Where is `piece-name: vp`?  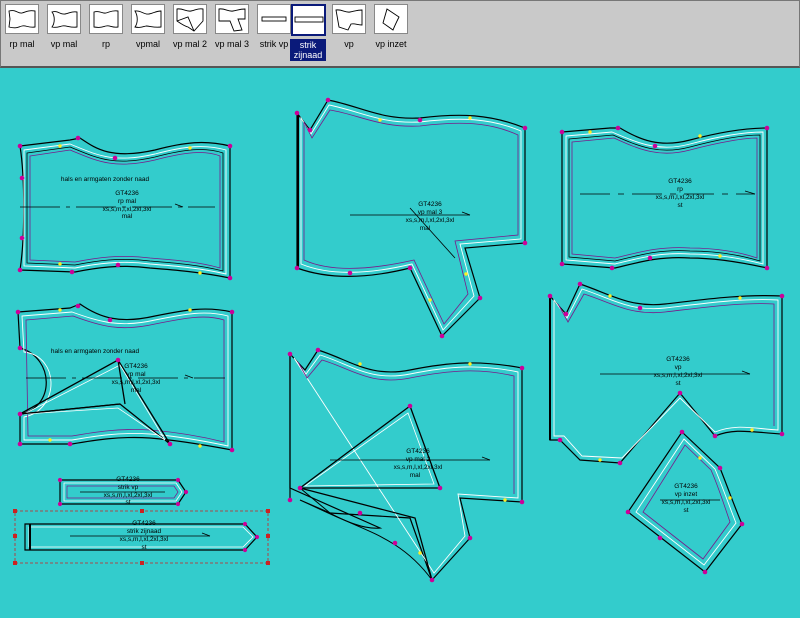
piece-name: vp is located at coordinates (678, 367).